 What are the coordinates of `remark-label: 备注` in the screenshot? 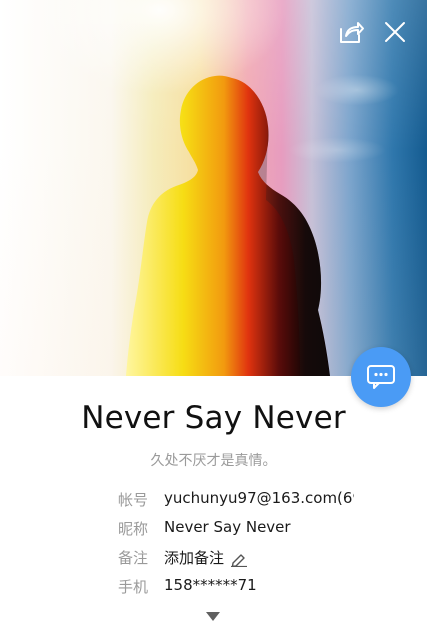 It's located at (133, 558).